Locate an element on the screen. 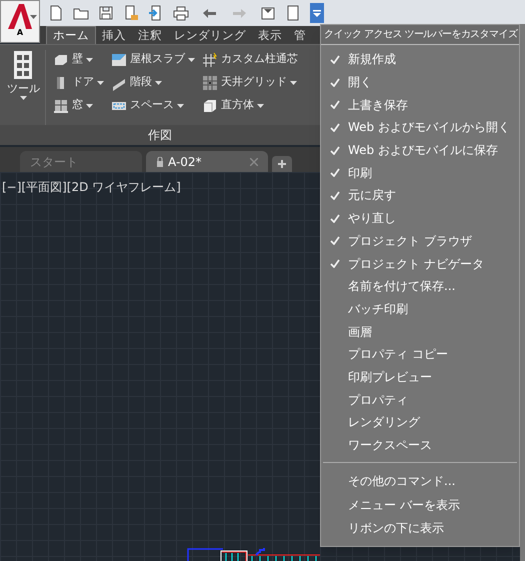  ribbon-tab: レンダリング is located at coordinates (210, 35).